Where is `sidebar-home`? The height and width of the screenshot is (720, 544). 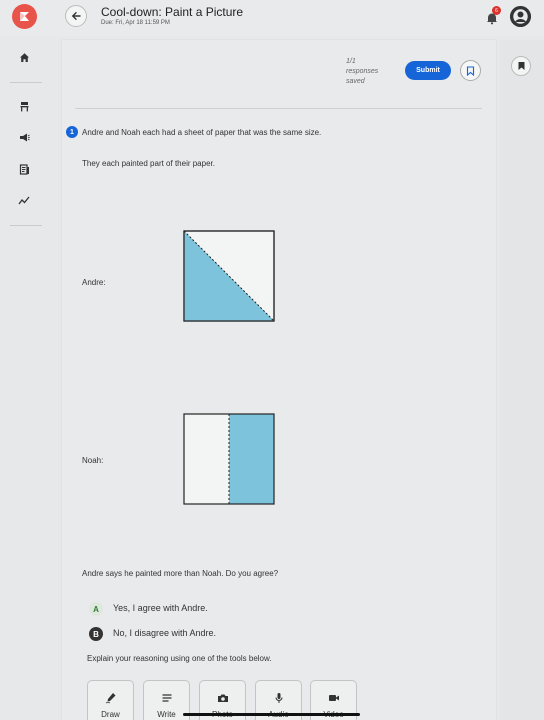
sidebar-home is located at coordinates (24, 57).